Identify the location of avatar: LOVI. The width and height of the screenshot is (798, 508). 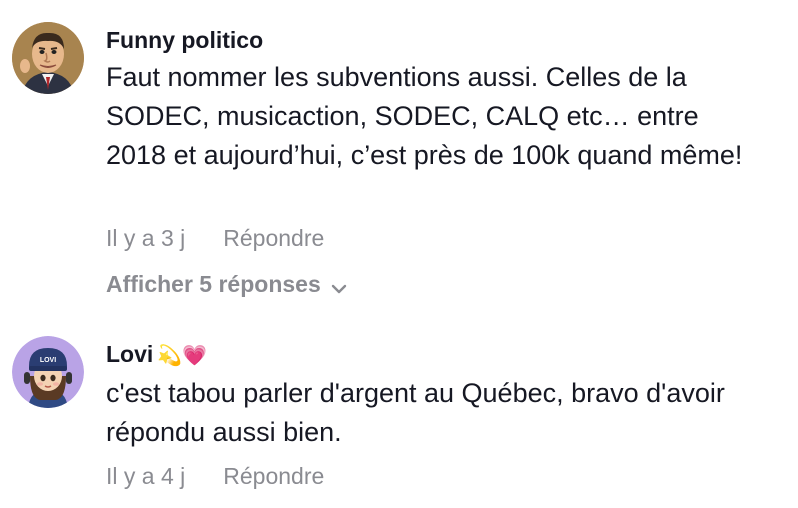
(48, 372).